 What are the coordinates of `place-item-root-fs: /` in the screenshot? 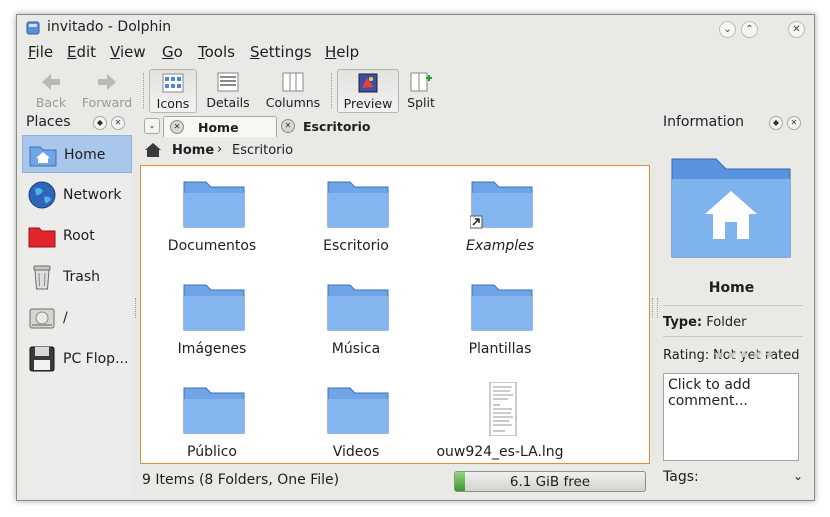 It's located at (77, 318).